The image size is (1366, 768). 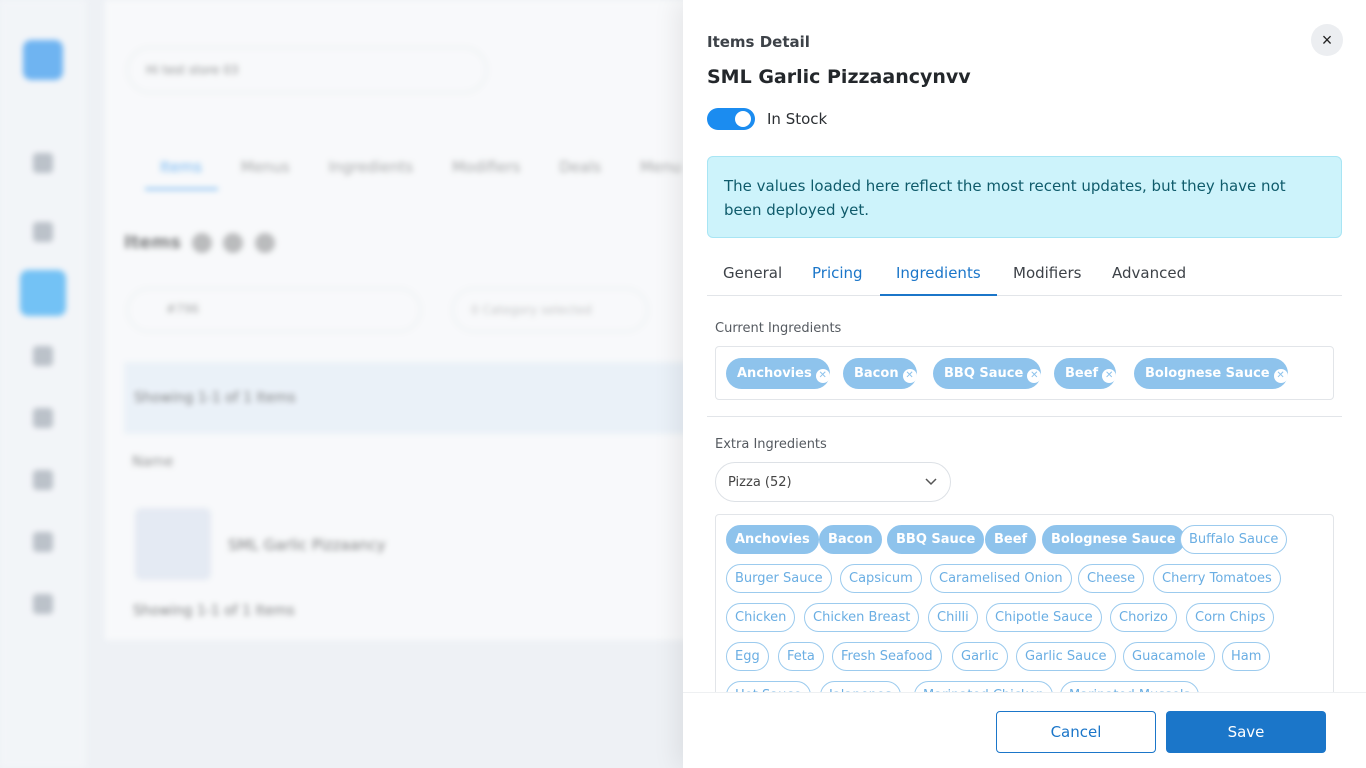 I want to click on chip-label: Bolognese Sauce, so click(x=1207, y=373).